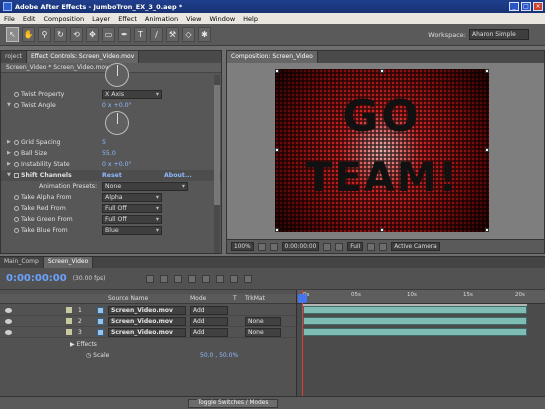  What do you see at coordinates (242, 246) in the screenshot?
I see `zoom-select: 100%` at bounding box center [242, 246].